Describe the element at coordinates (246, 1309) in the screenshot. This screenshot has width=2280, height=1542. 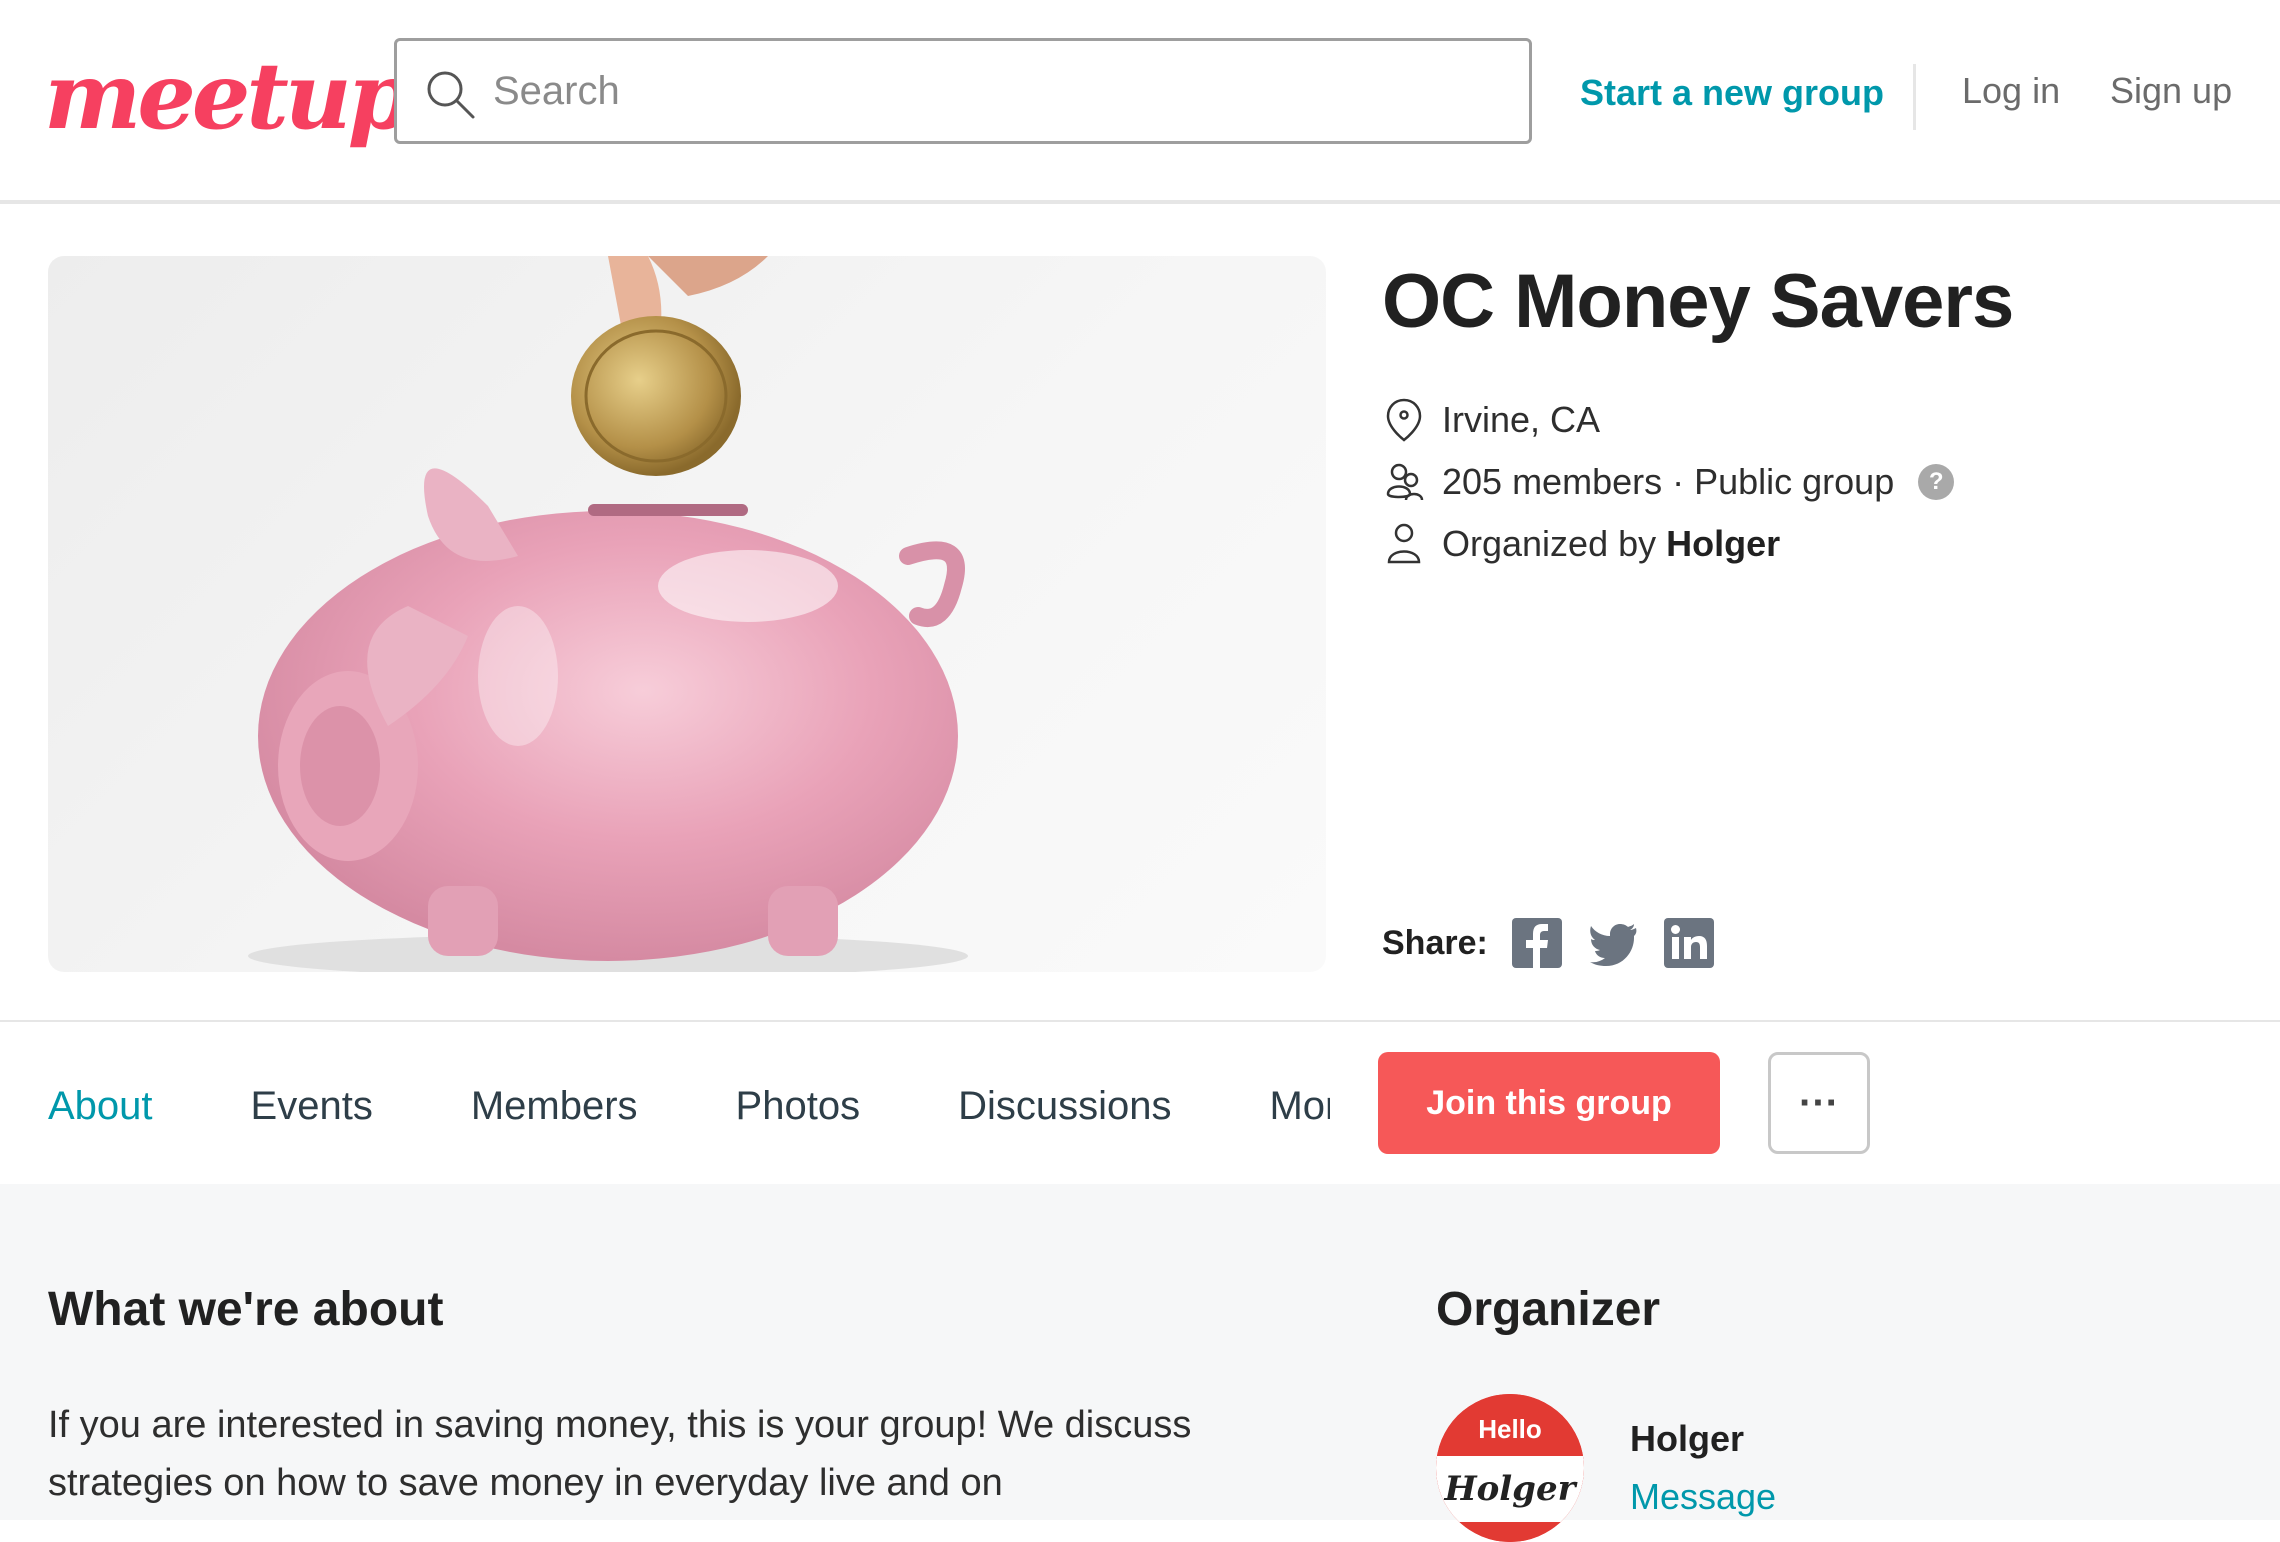
I see `about-heading: What we're about` at that location.